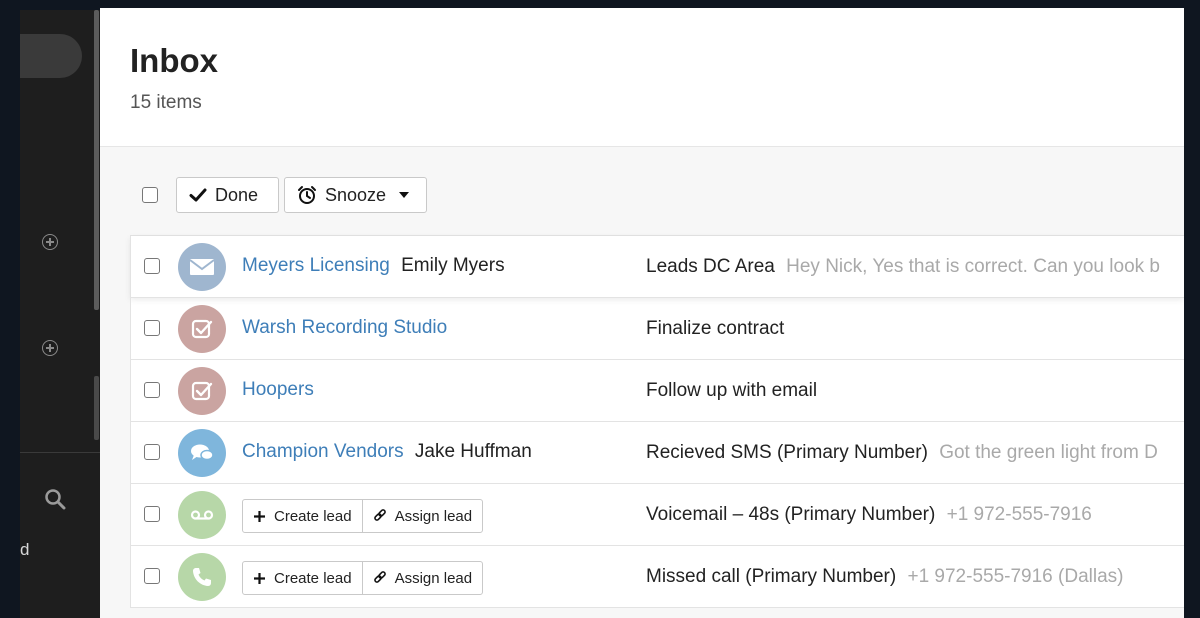 This screenshot has width=1200, height=618. I want to click on snooze-button: Snooze, so click(355, 195).